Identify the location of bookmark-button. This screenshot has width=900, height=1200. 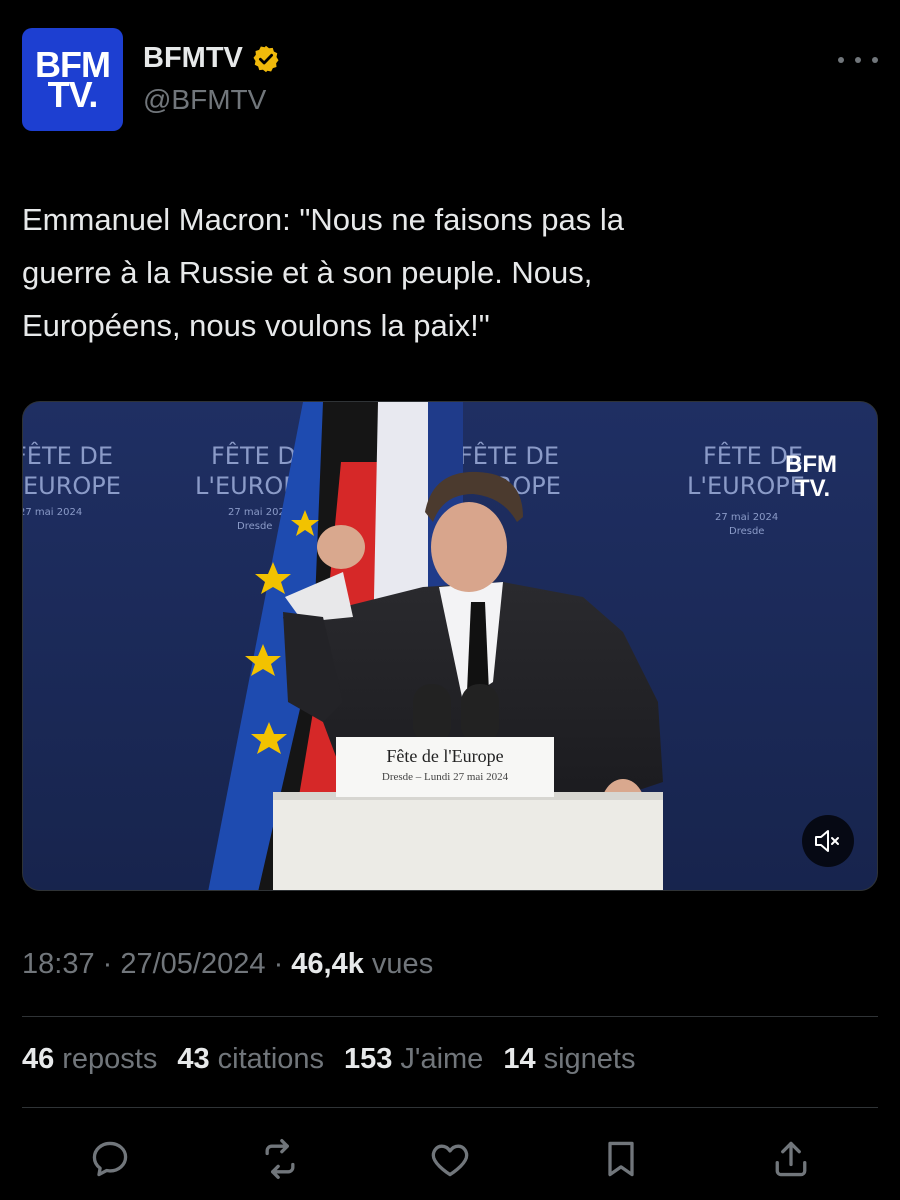
(621, 1159).